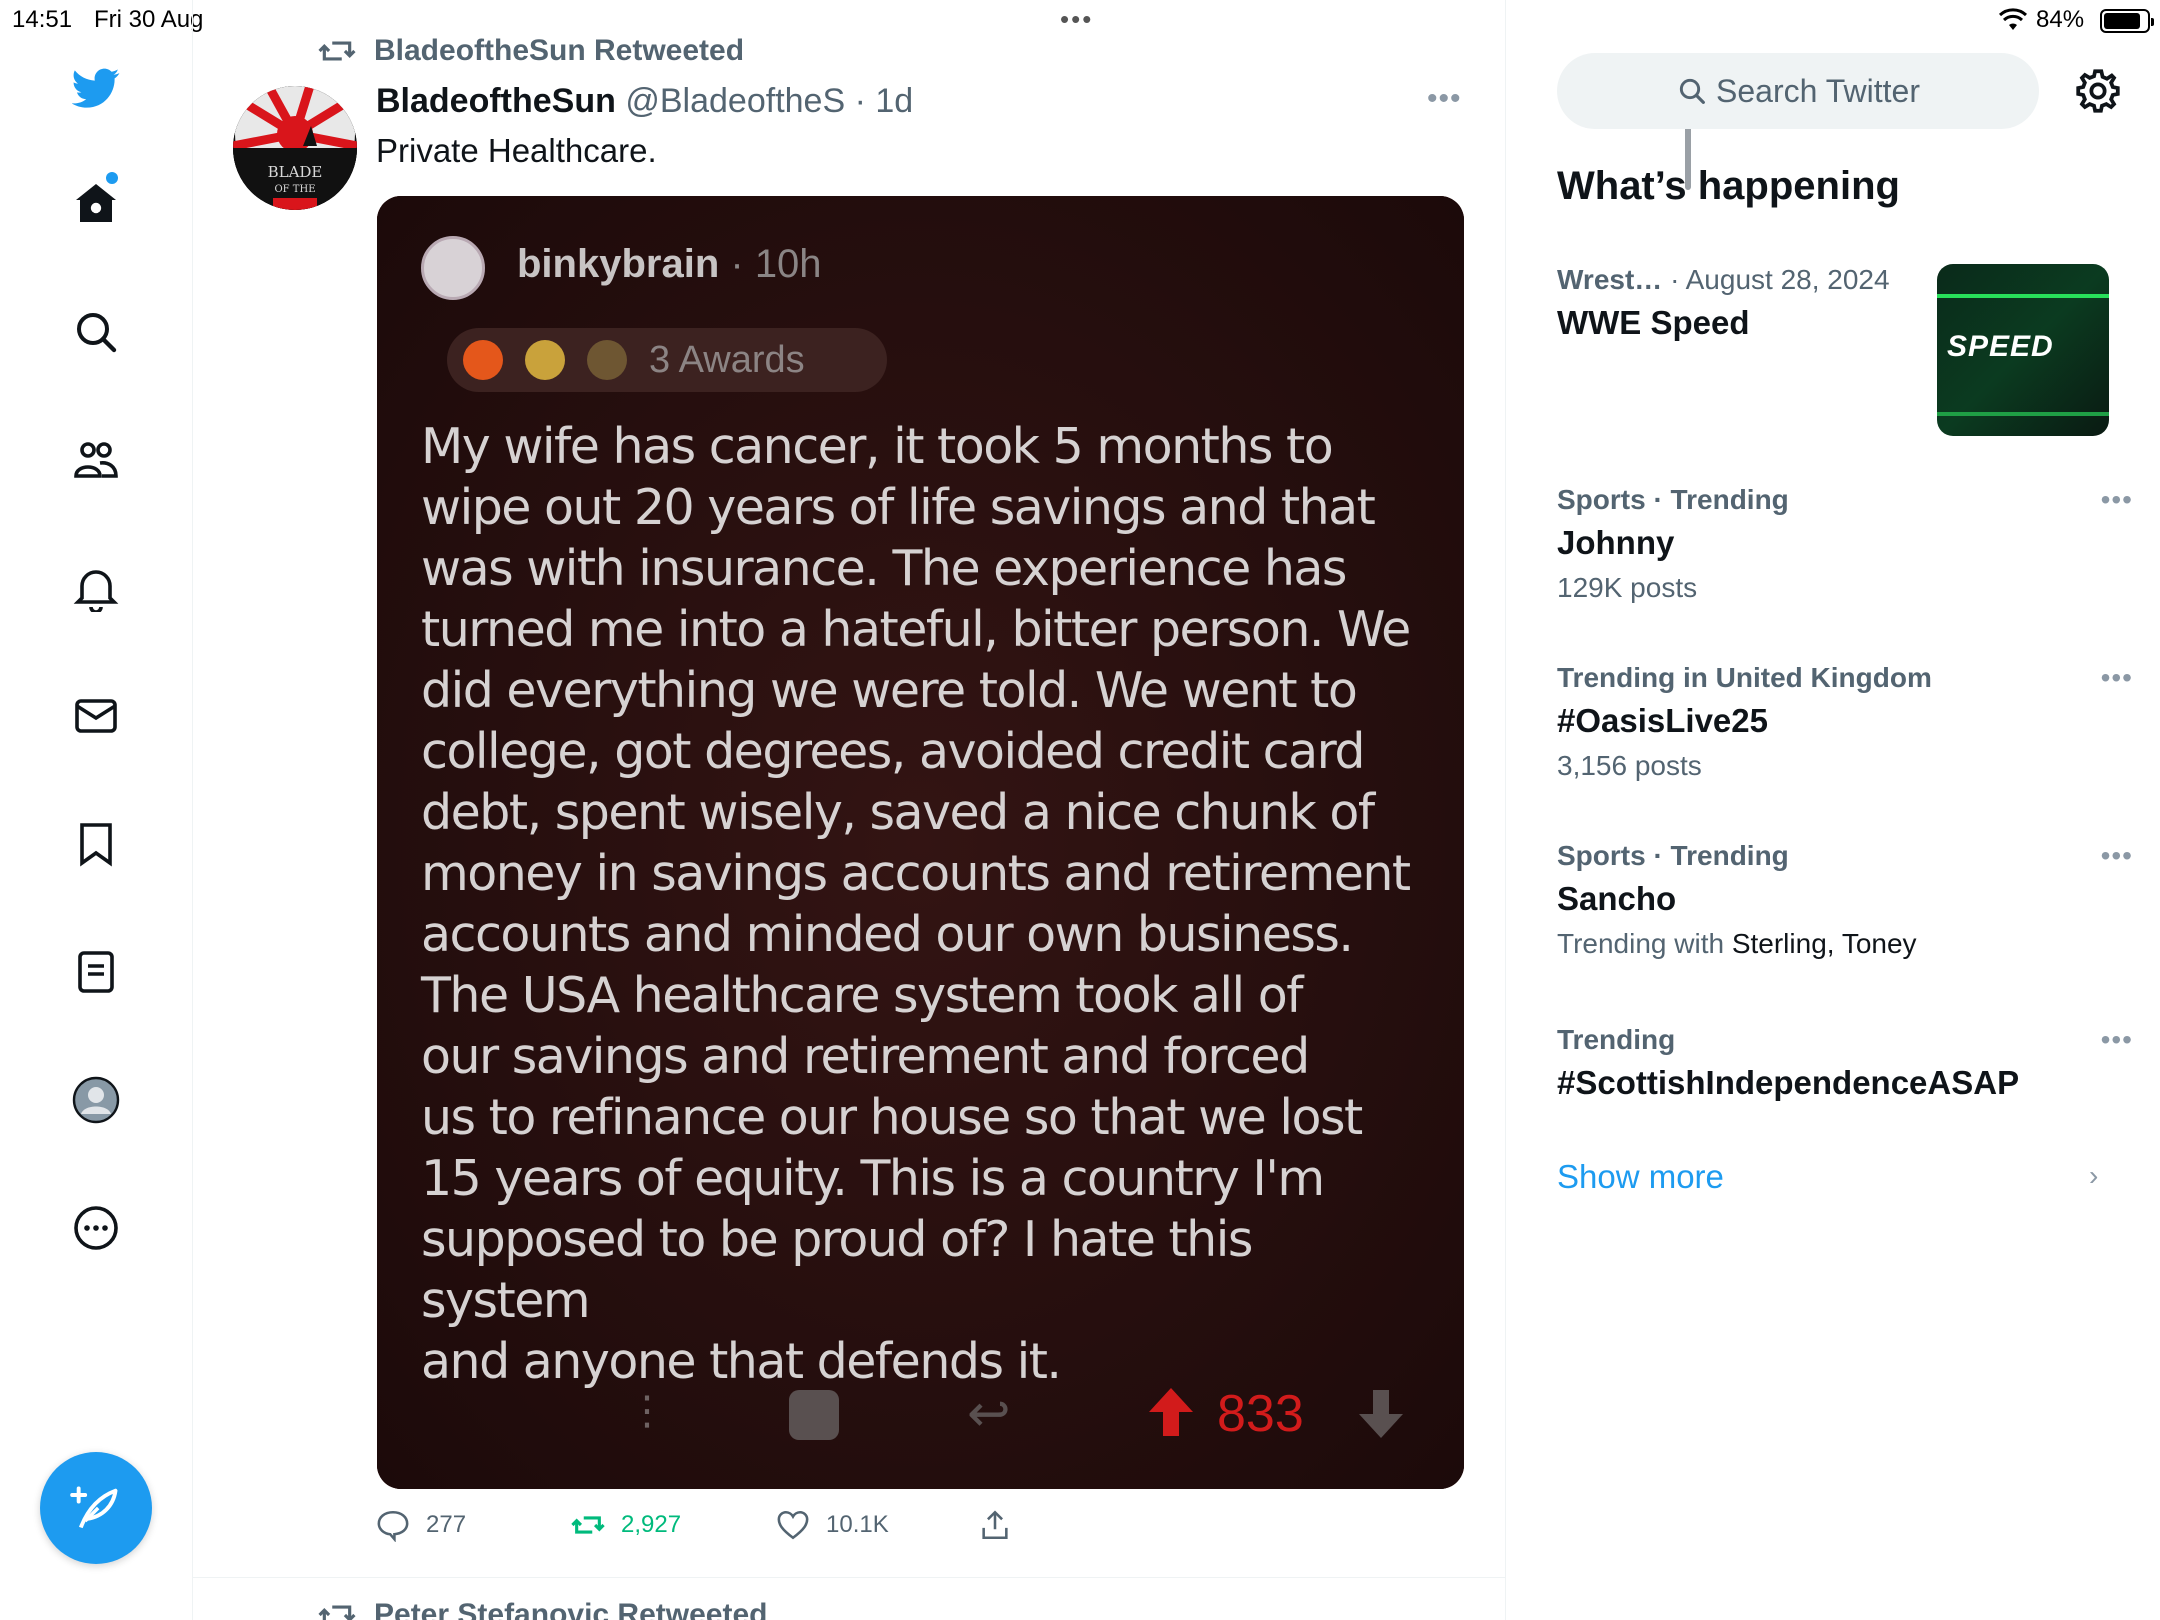 This screenshot has width=2160, height=1620. I want to click on left-navigation, so click(96, 810).